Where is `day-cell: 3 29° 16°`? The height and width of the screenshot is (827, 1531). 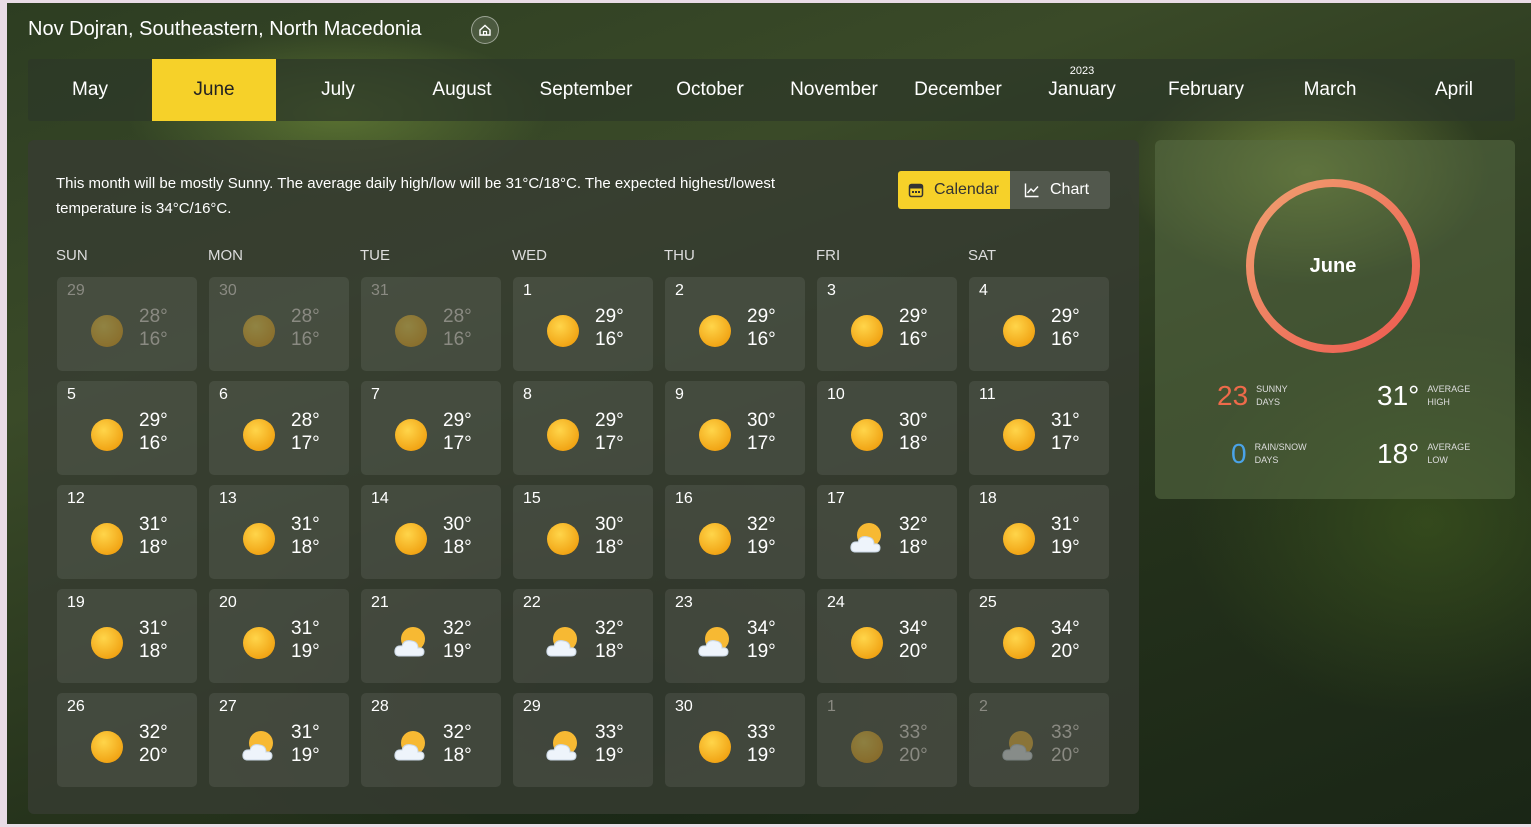 day-cell: 3 29° 16° is located at coordinates (887, 324).